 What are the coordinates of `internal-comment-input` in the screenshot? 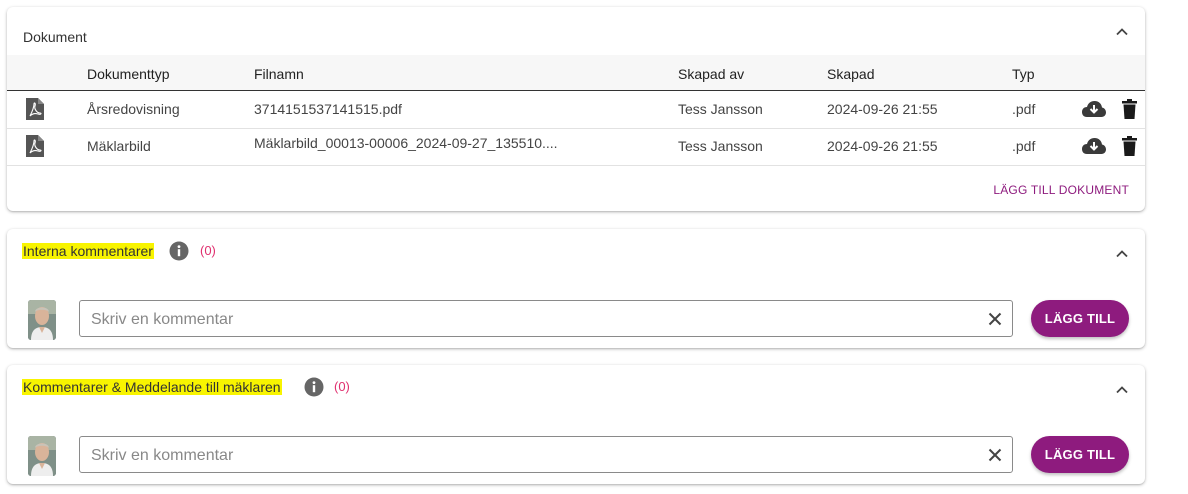 It's located at (531, 319).